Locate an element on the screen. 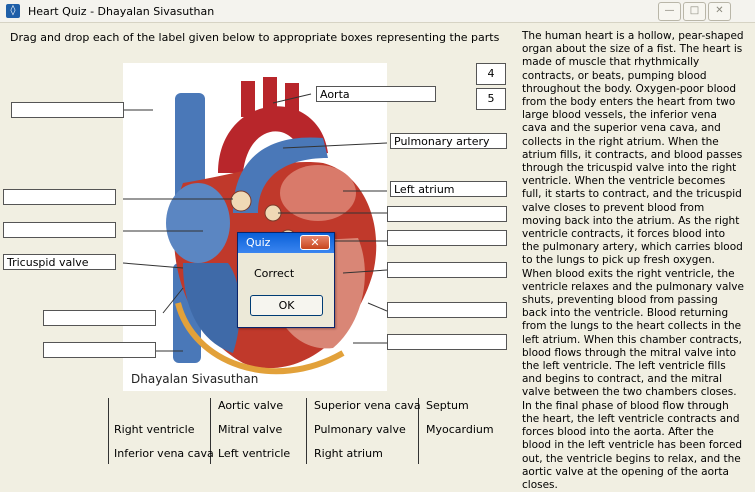 The image size is (755, 492). drop-box-tricuspid-valve: Tricuspid valve is located at coordinates (59, 262).